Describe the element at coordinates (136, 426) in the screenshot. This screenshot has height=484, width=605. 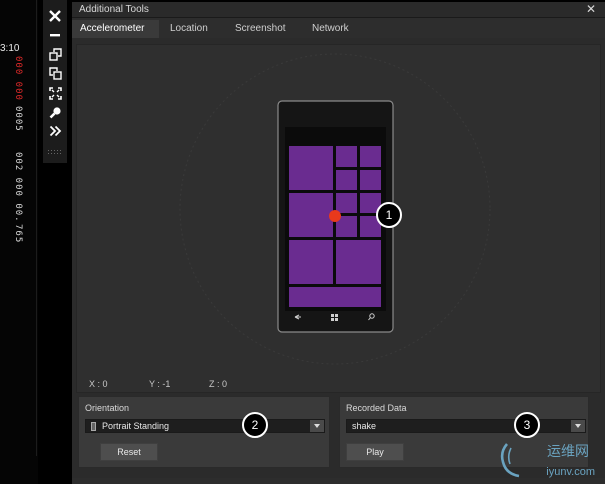
I see `orientation-value: Portrait Standing` at that location.